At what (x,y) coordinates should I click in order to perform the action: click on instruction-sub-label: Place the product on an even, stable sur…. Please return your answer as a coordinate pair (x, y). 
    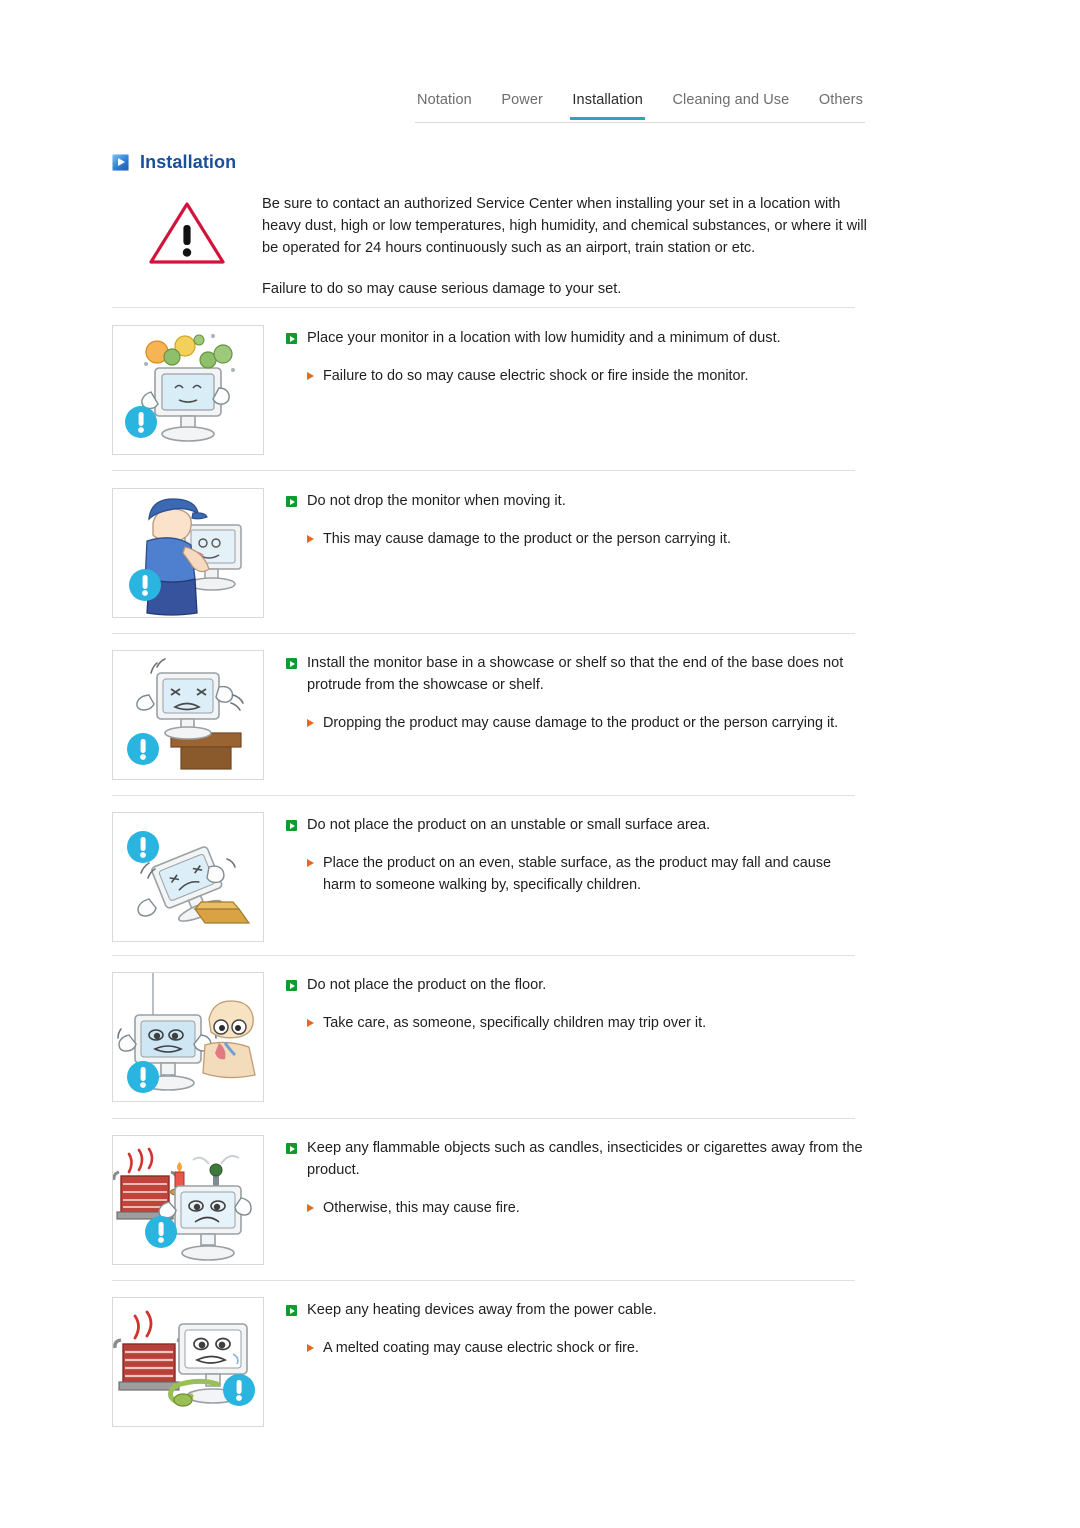
    Looking at the image, I should click on (577, 873).